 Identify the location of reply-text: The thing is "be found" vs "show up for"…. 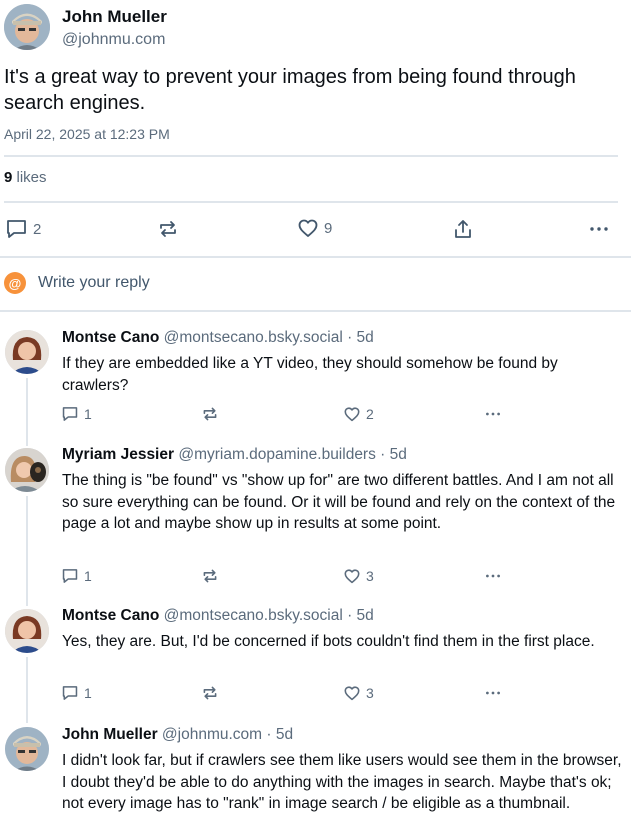
(339, 502).